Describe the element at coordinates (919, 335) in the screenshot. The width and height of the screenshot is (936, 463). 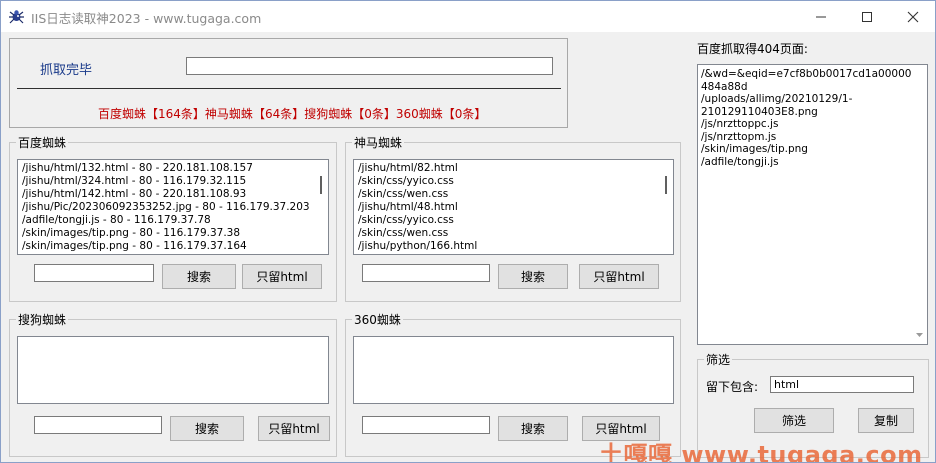
I see `scroll-down-icon` at that location.